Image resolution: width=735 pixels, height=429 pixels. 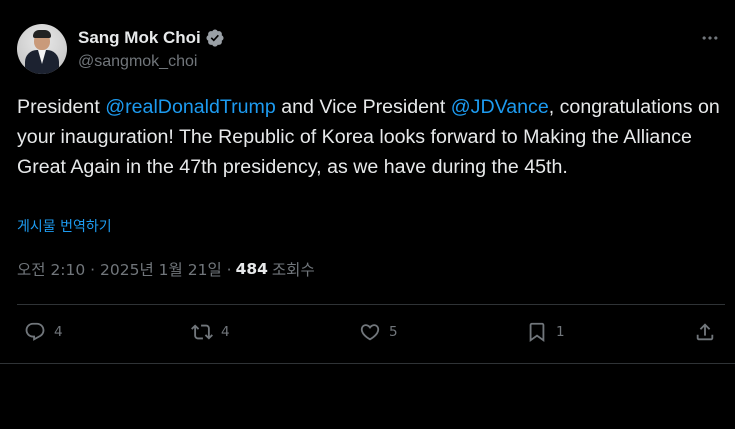 I want to click on author-display-name: Sang Mok Choi, so click(x=139, y=38).